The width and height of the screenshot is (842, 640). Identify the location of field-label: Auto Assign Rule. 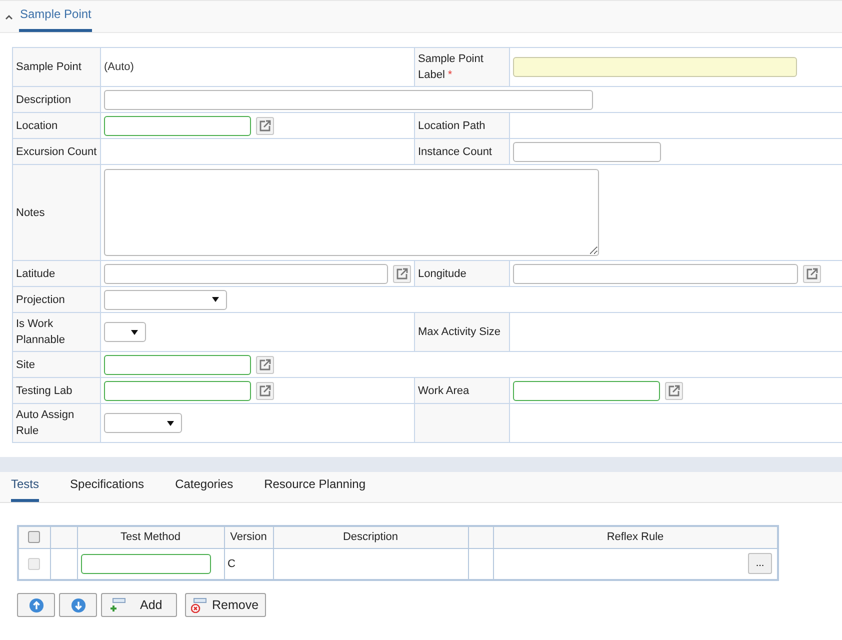
(56, 423).